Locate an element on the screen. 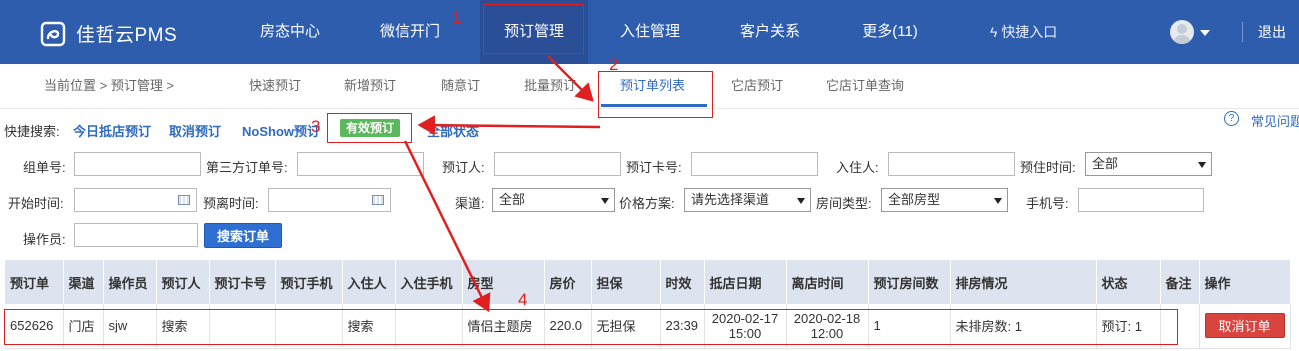 Image resolution: width=1299 pixels, height=351 pixels. col-guest-phone: 入住手机 is located at coordinates (429, 282).